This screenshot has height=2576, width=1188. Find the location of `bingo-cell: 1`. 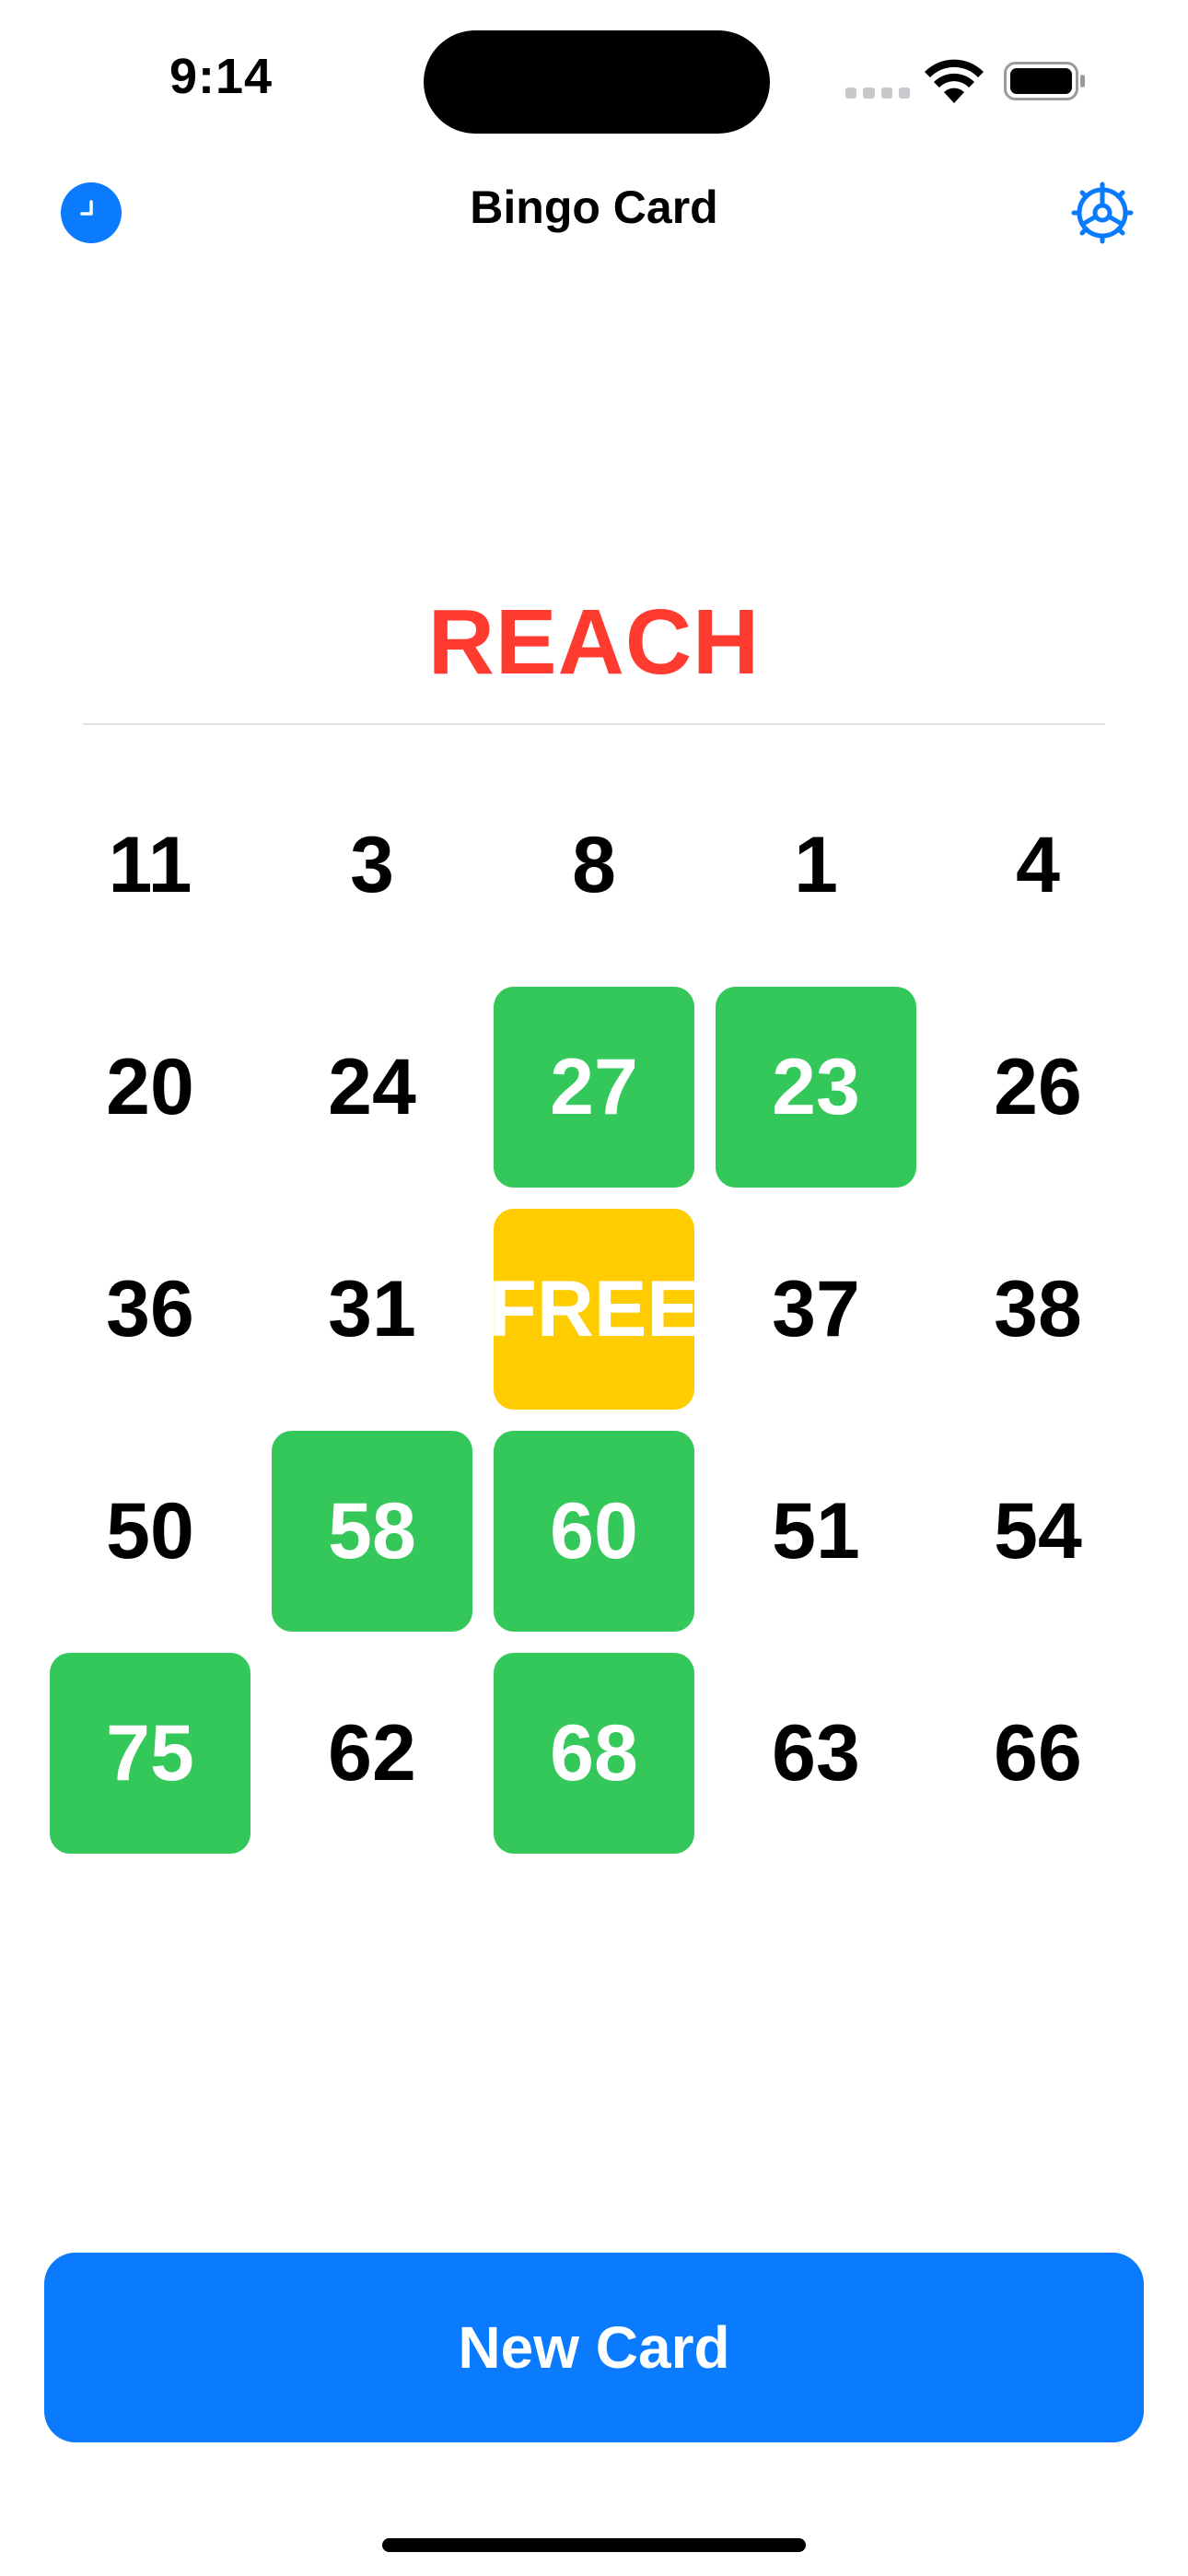

bingo-cell: 1 is located at coordinates (816, 865).